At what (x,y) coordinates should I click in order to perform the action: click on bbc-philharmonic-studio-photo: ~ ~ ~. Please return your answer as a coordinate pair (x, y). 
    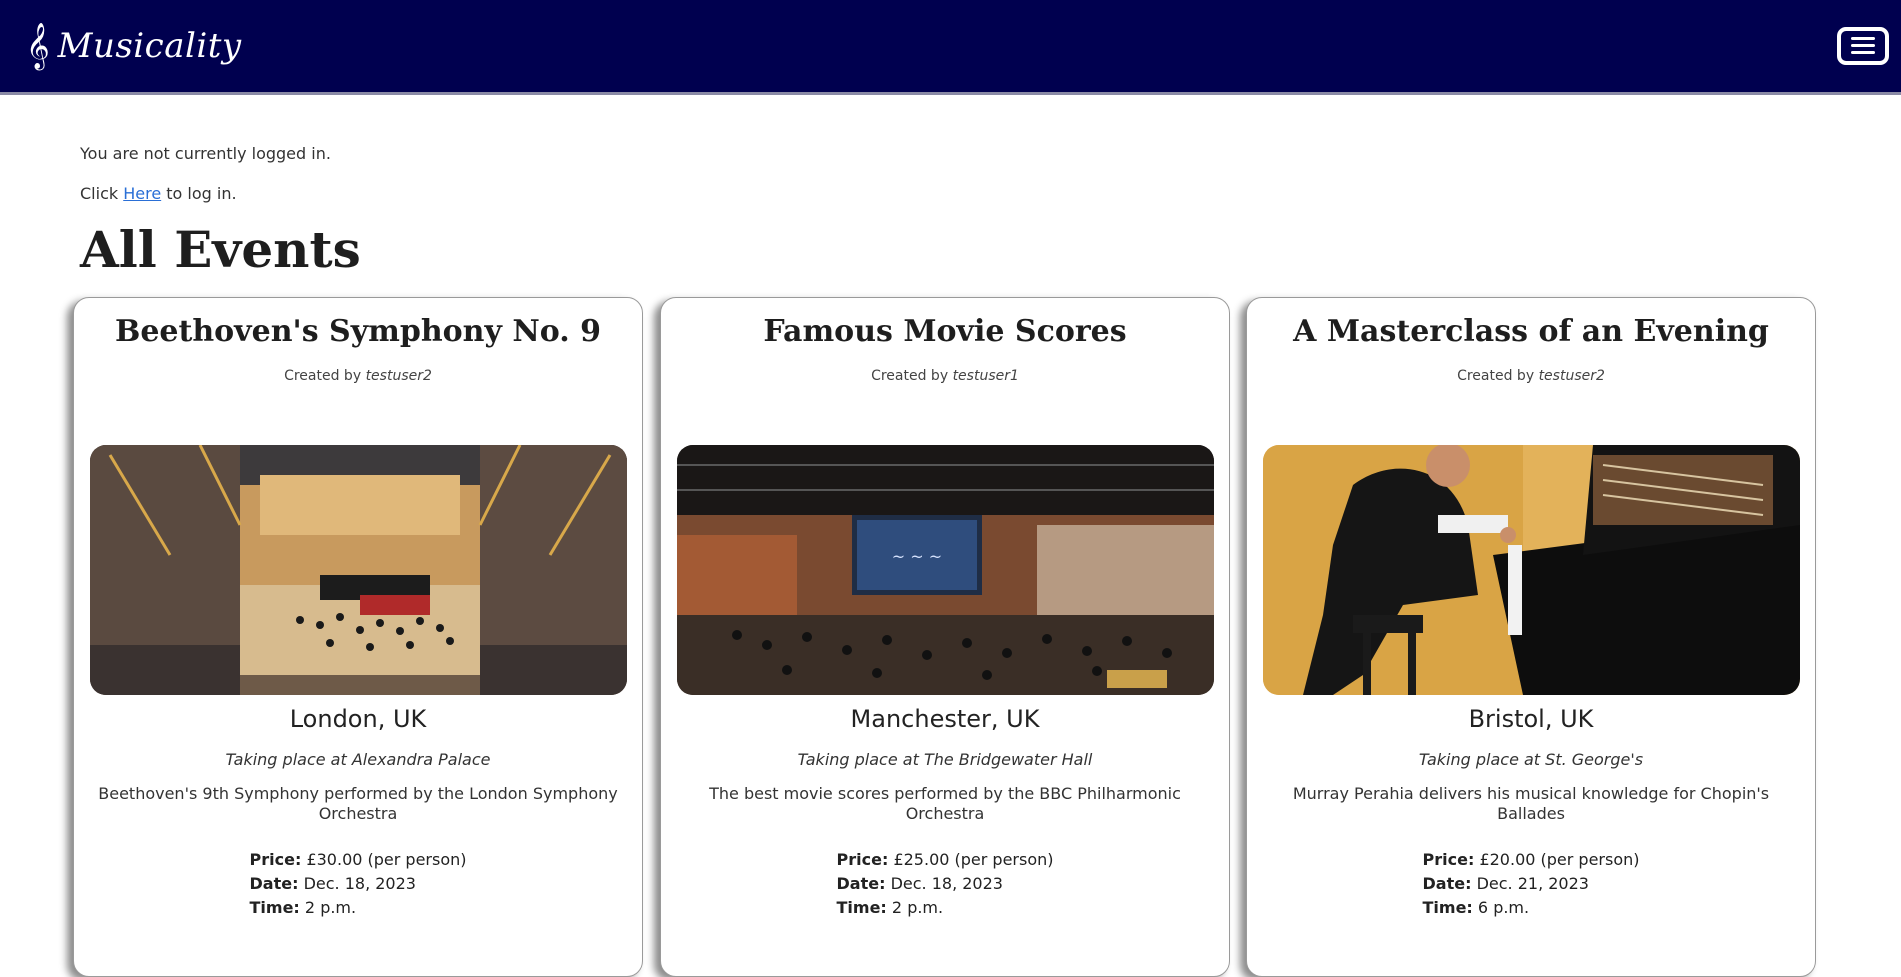
    Looking at the image, I should click on (945, 570).